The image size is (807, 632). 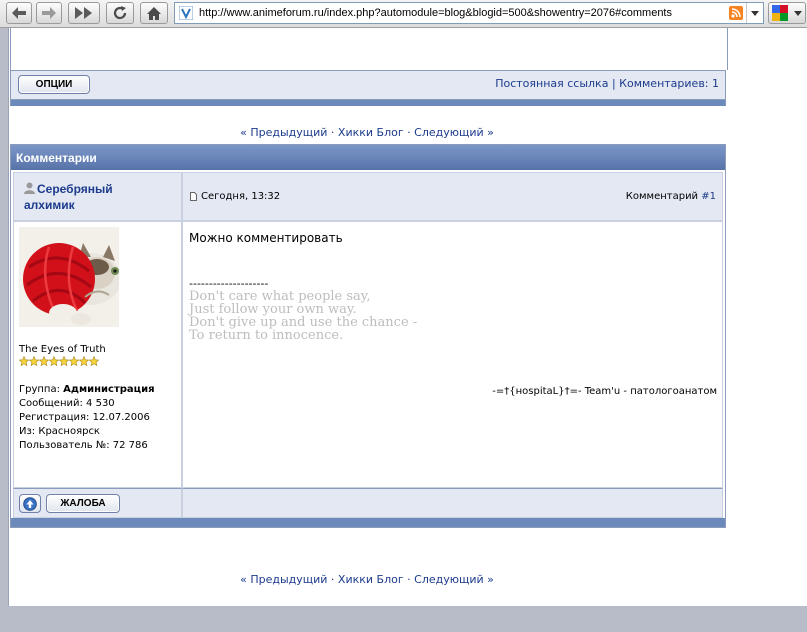 I want to click on forward-button, so click(x=49, y=13).